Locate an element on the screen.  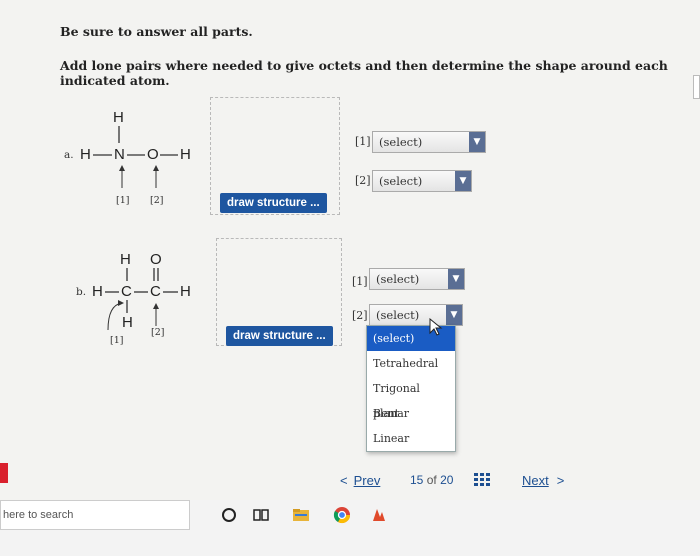
select-b2-number: [2] is located at coordinates (360, 315).